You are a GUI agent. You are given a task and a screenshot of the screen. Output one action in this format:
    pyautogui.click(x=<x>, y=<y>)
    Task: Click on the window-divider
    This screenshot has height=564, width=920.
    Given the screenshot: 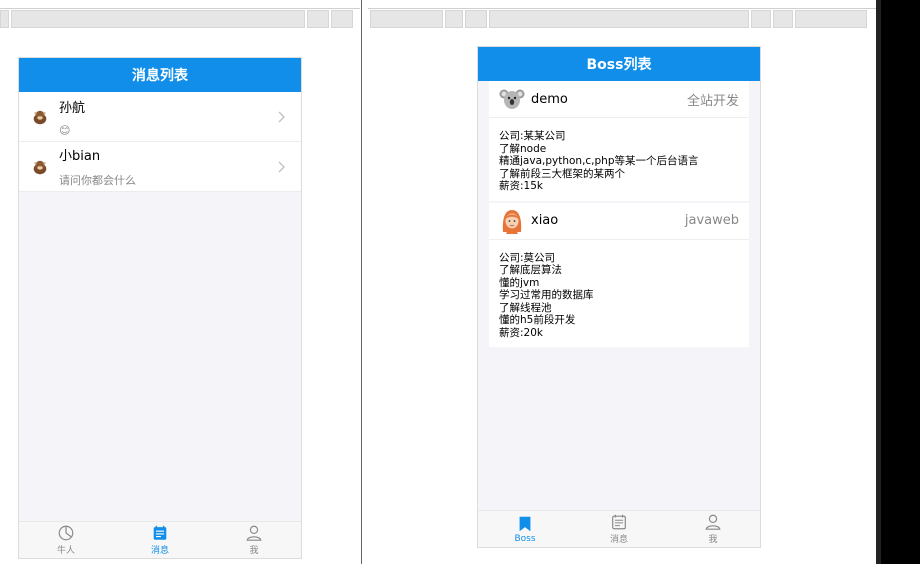 What is the action you would take?
    pyautogui.click(x=361, y=282)
    